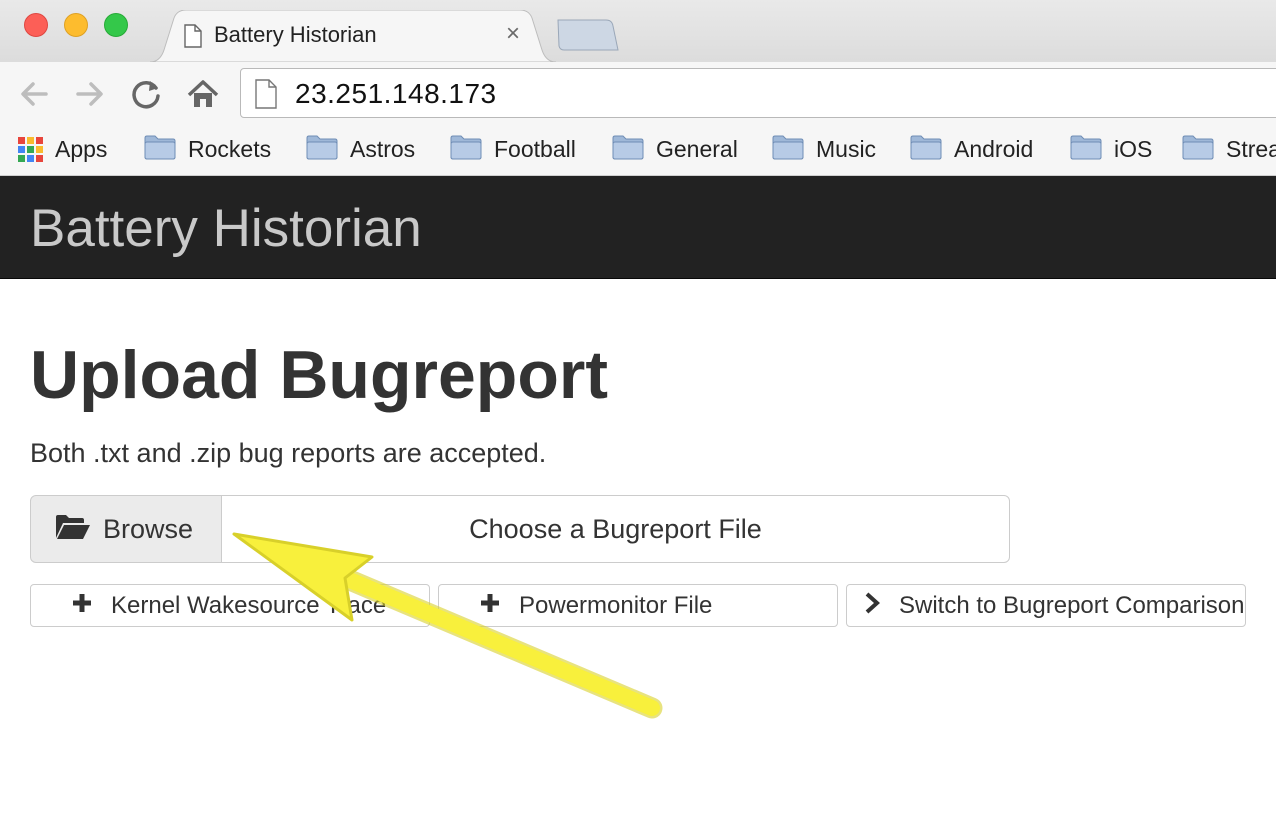 The width and height of the screenshot is (1276, 819). I want to click on browser-tab: Battery Historian ×, so click(353, 36).